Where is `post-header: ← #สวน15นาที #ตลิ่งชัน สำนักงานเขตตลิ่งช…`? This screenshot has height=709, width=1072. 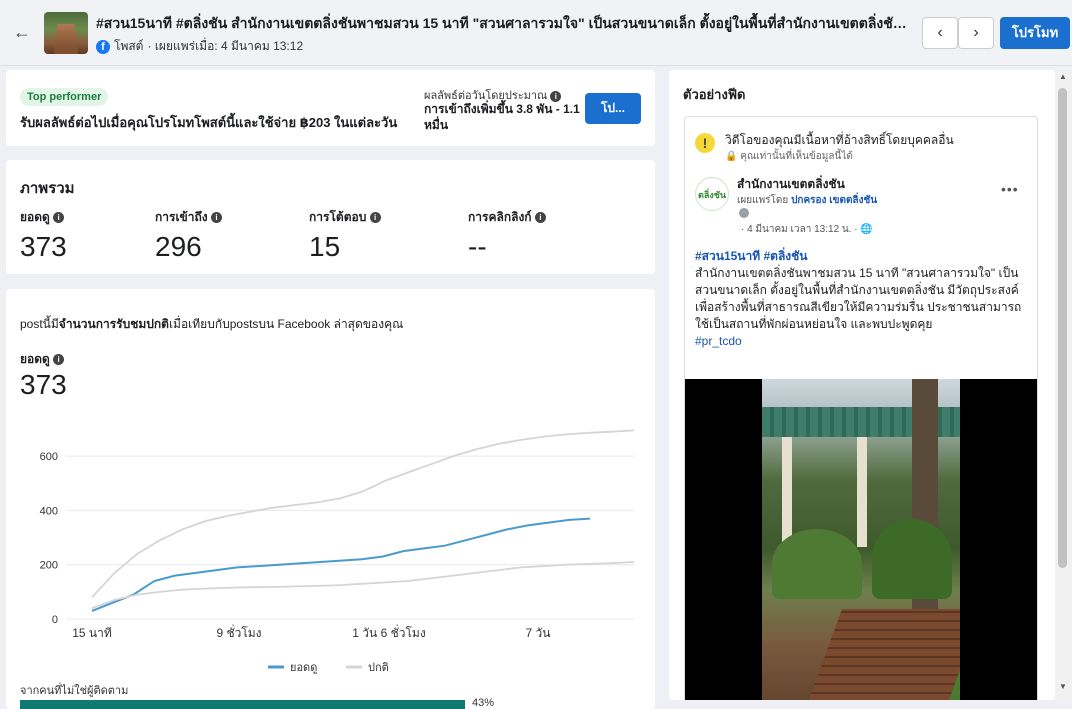 post-header: ← #สวน15นาที #ตลิ่งชัน สำนักงานเขตตลิ่งช… is located at coordinates (536, 33).